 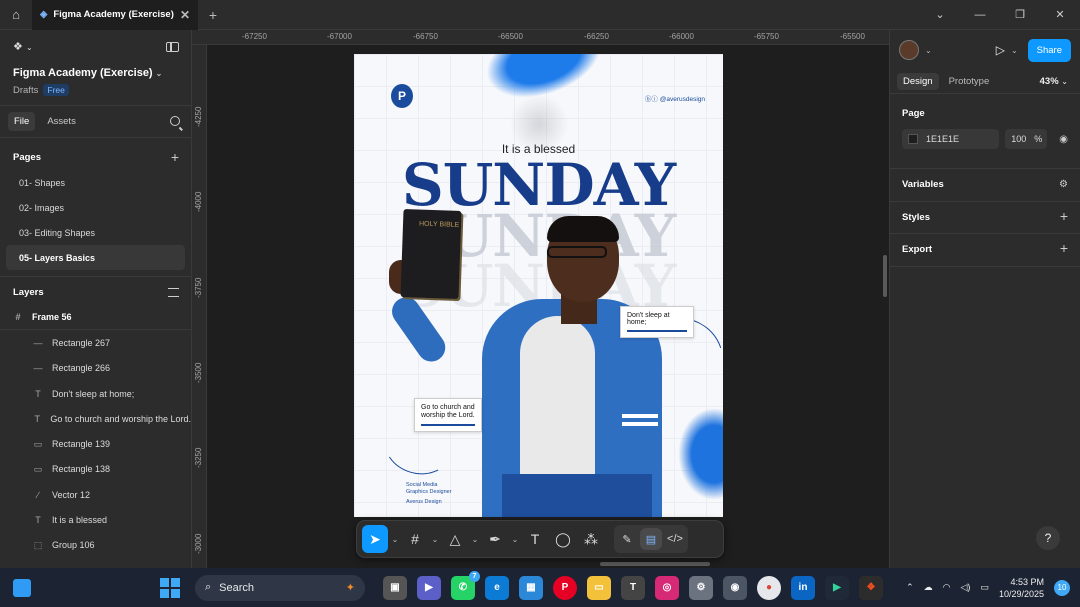 I want to click on share-button: Share, so click(x=1049, y=50).